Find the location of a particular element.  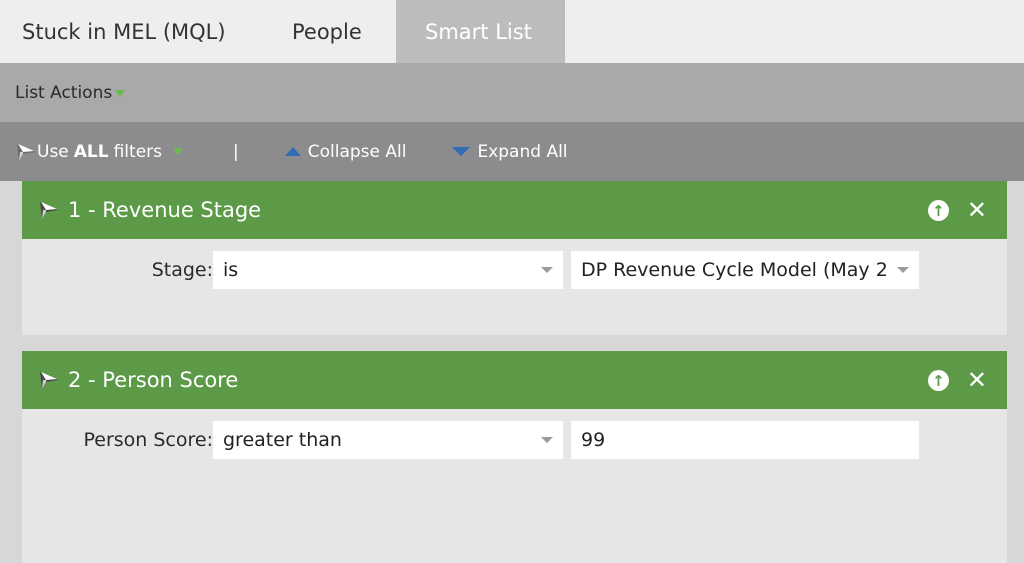

operator-value: is is located at coordinates (231, 270).